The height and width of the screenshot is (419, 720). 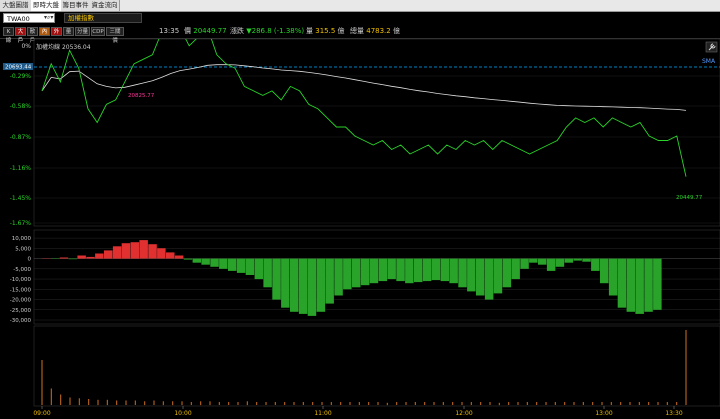 What do you see at coordinates (364, 87) in the screenshot?
I see `avg-price-line` at bounding box center [364, 87].